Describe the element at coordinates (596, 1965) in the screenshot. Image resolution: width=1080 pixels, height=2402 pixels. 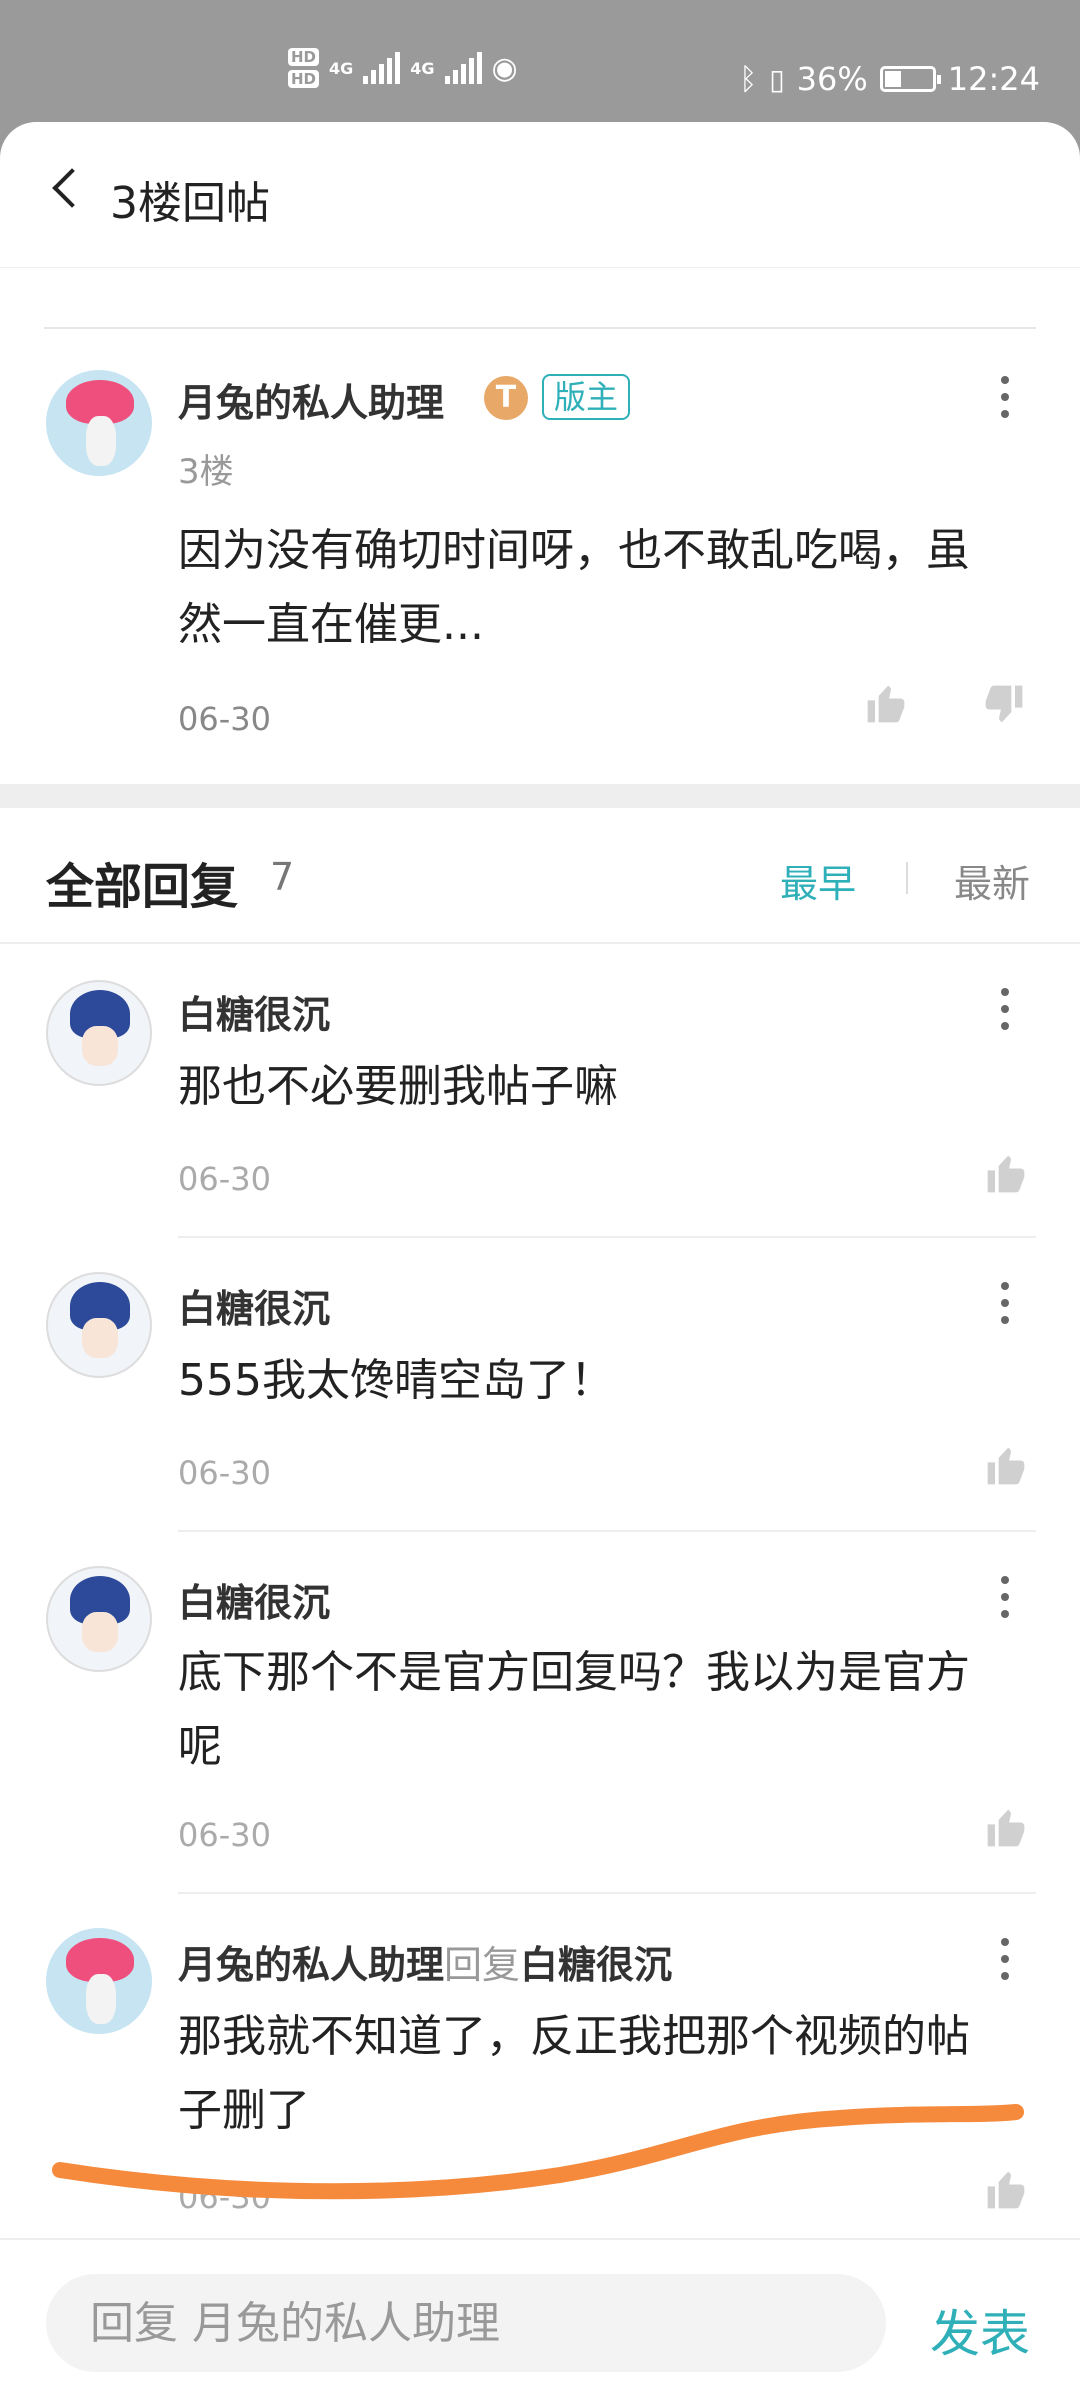
I see `reply-target-name: 白糖很沉` at that location.